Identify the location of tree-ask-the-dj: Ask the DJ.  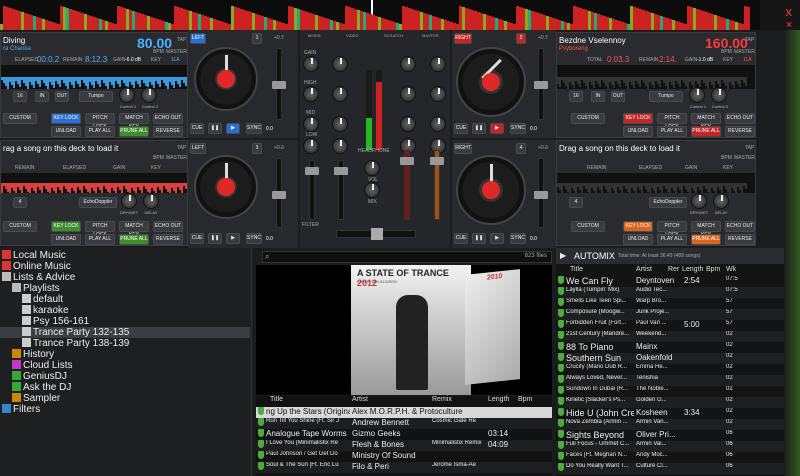
(41, 387).